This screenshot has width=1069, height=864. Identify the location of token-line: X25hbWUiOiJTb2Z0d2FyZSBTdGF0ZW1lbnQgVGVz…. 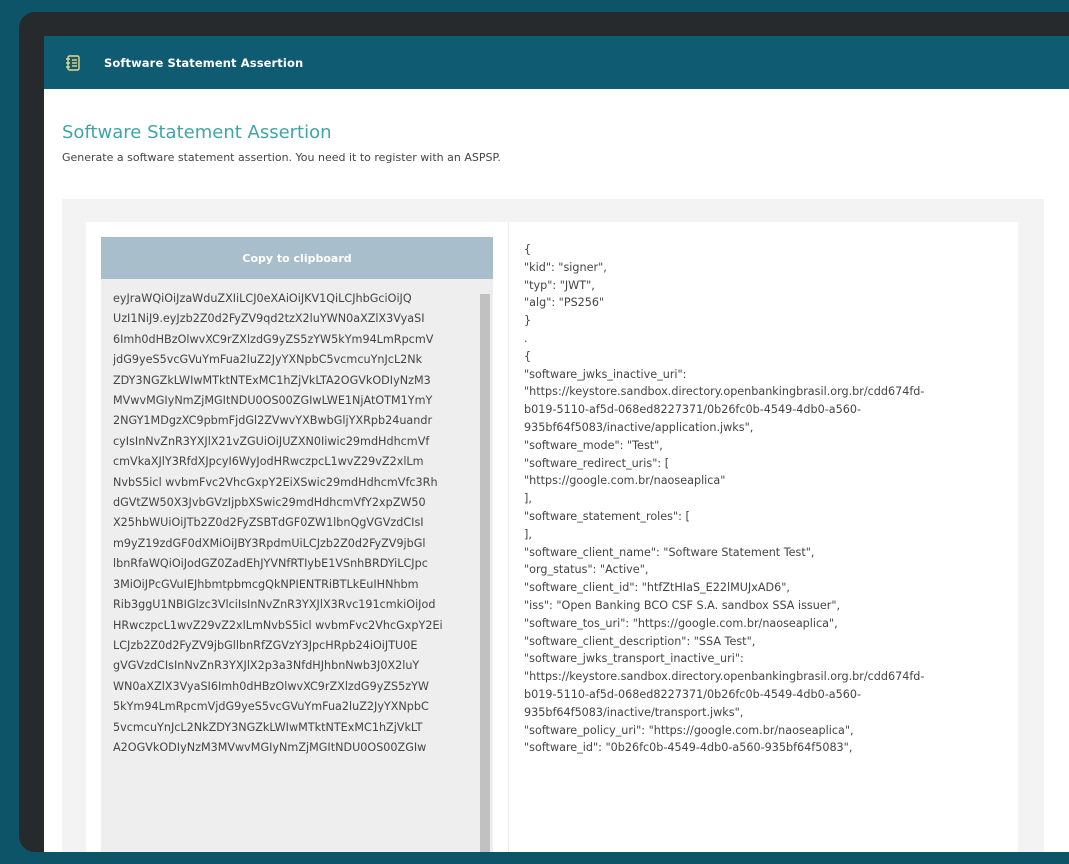
(268, 523).